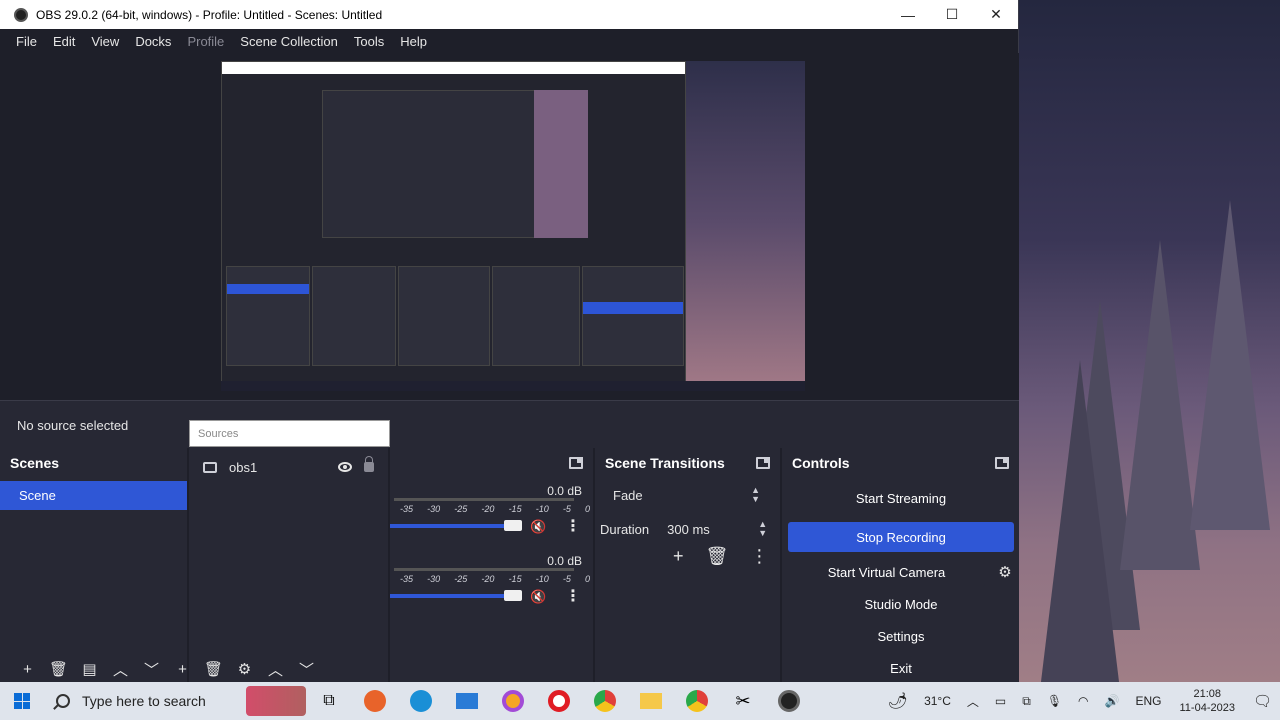  What do you see at coordinates (210, 467) in the screenshot?
I see `display-capture-icon` at bounding box center [210, 467].